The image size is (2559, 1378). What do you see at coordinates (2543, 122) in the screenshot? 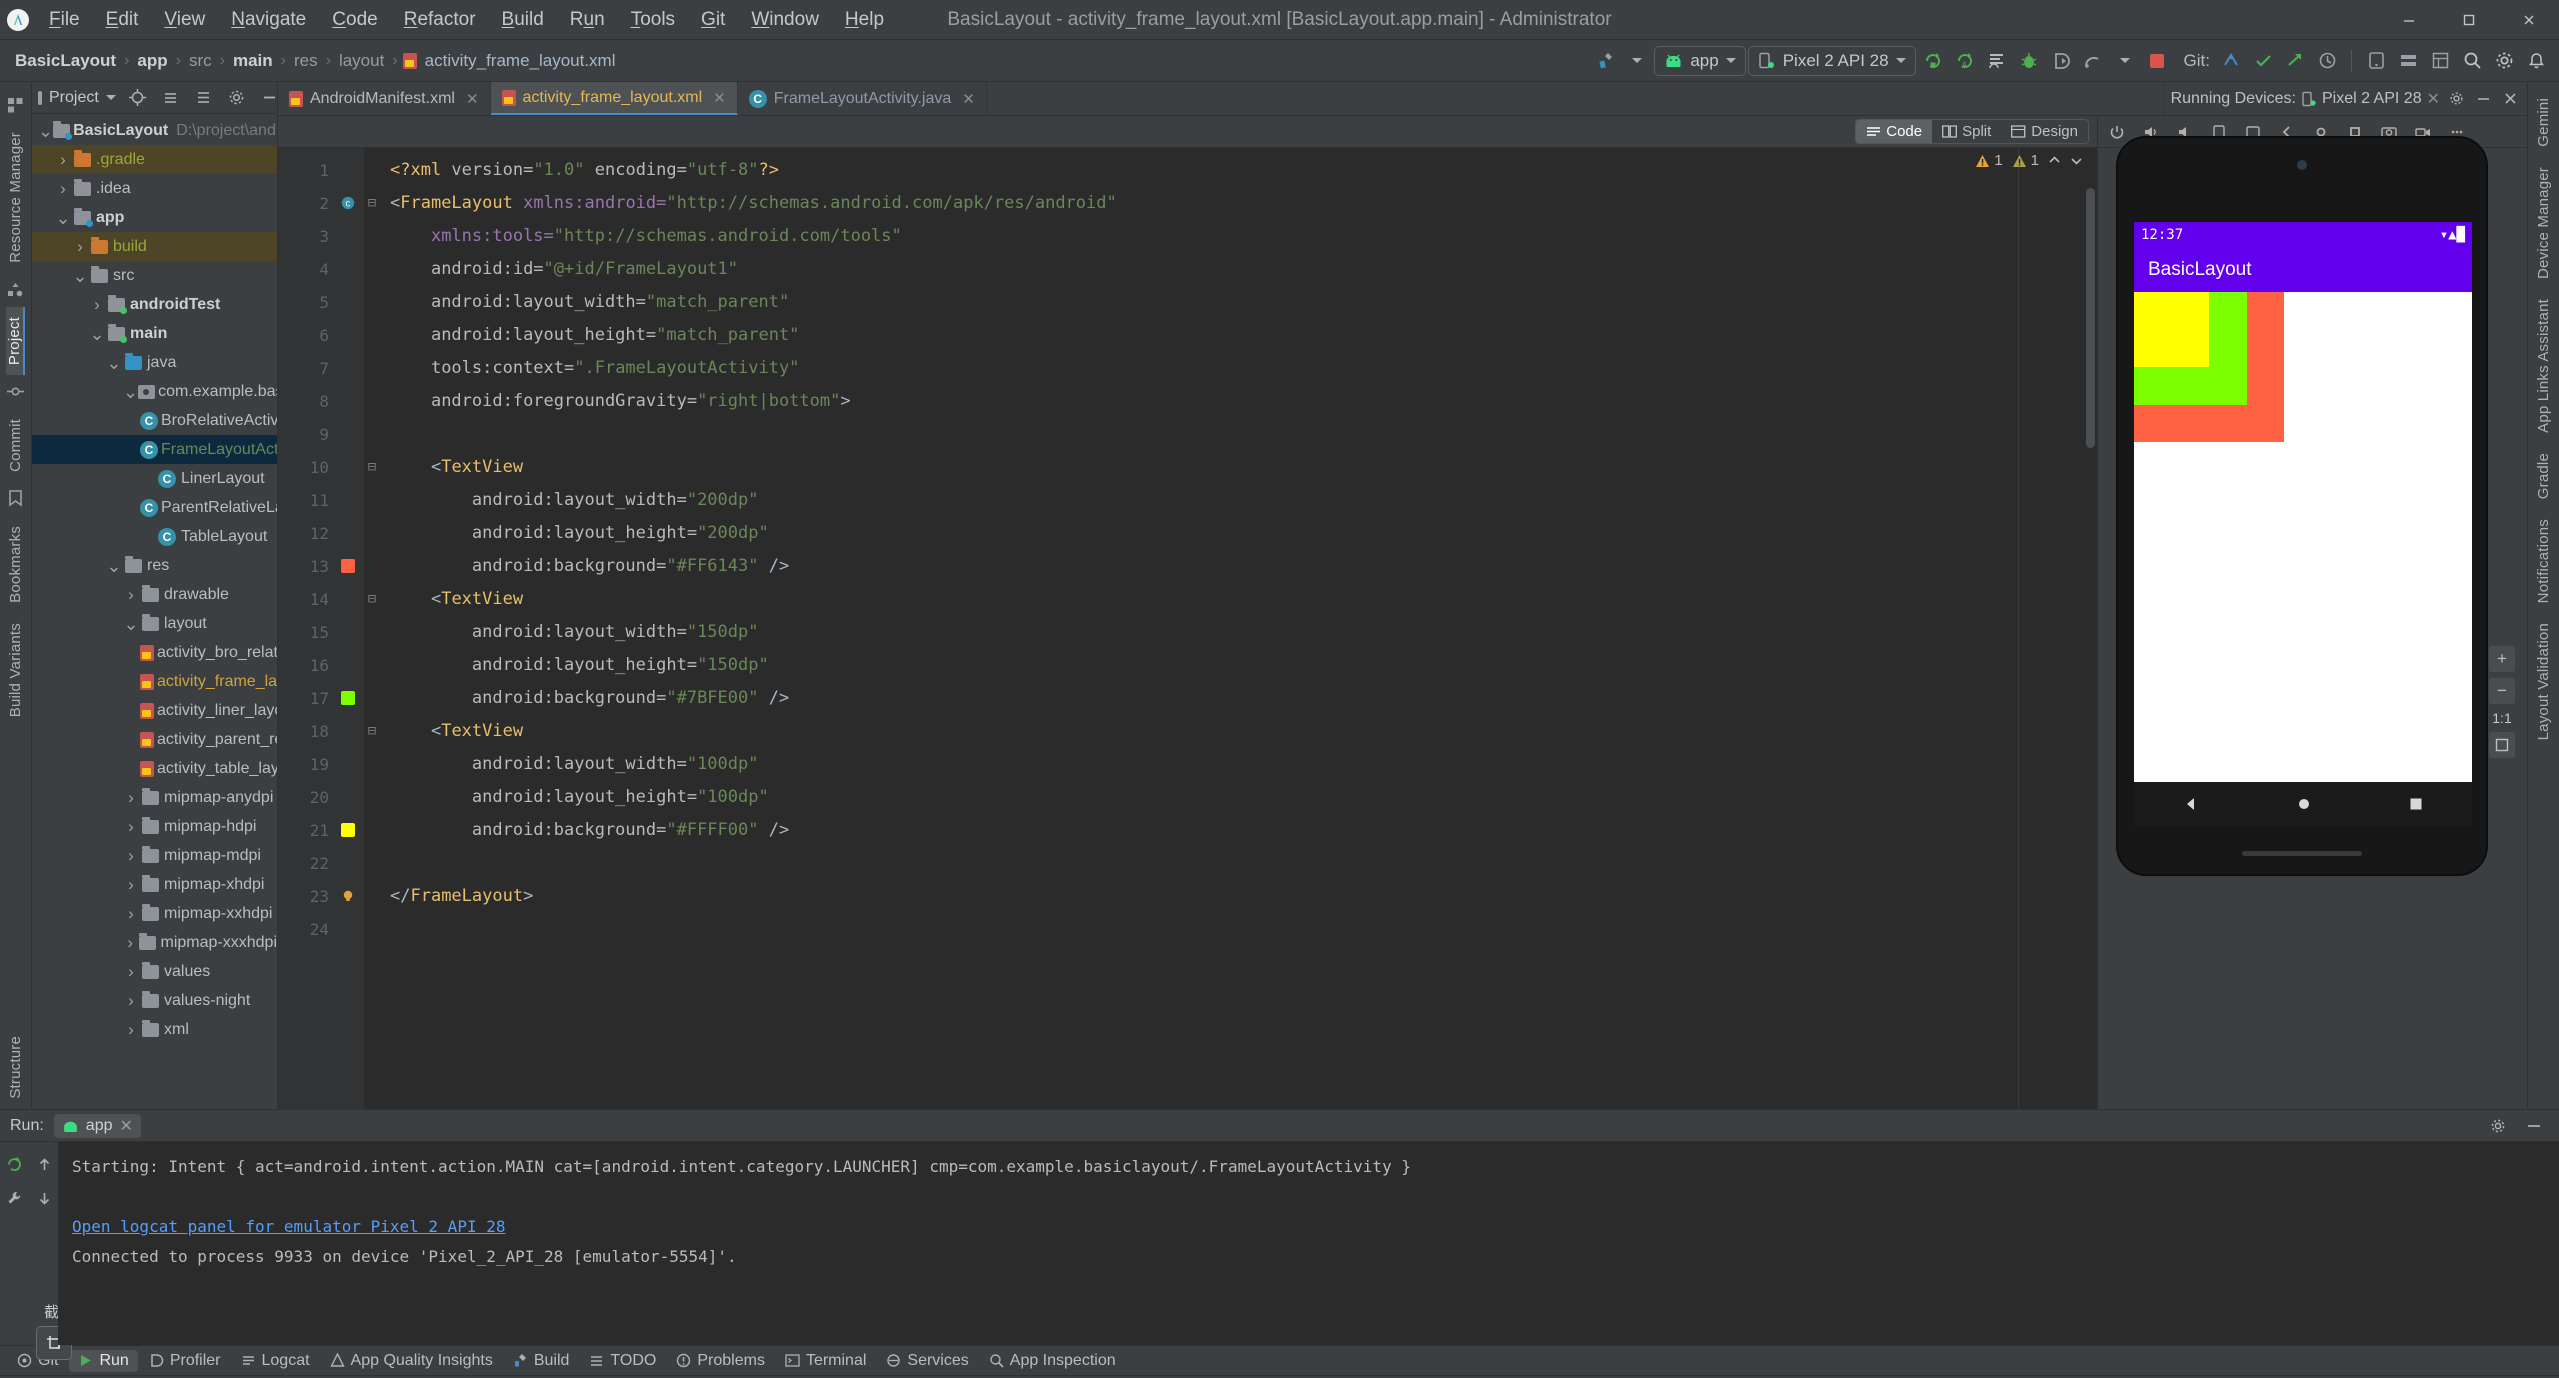
I see `rail-tab-gemini: Gemini` at bounding box center [2543, 122].